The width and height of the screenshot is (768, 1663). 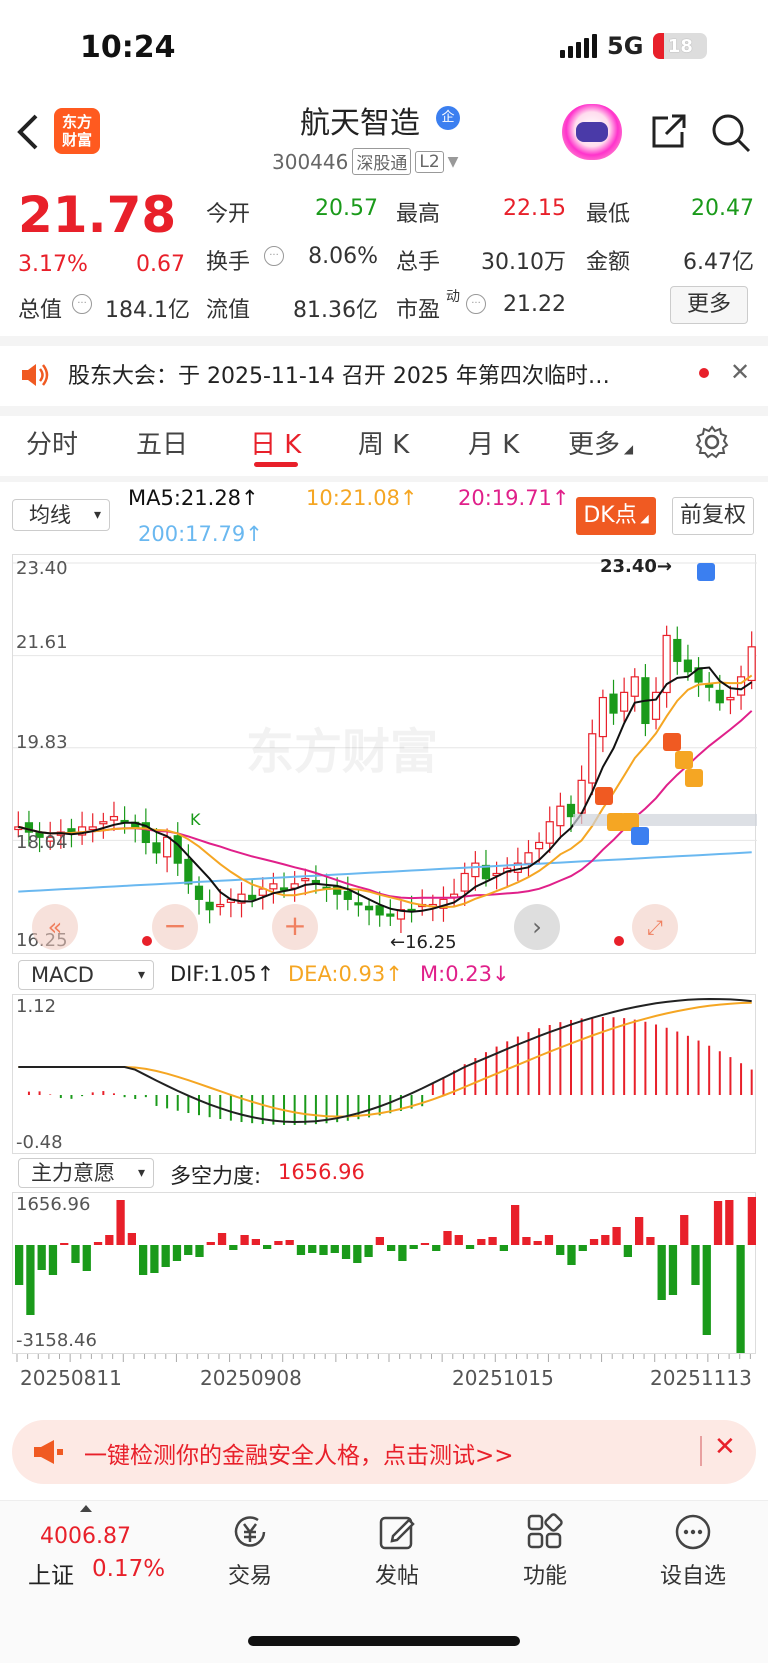 I want to click on index-name: 上证, so click(x=51, y=1573).